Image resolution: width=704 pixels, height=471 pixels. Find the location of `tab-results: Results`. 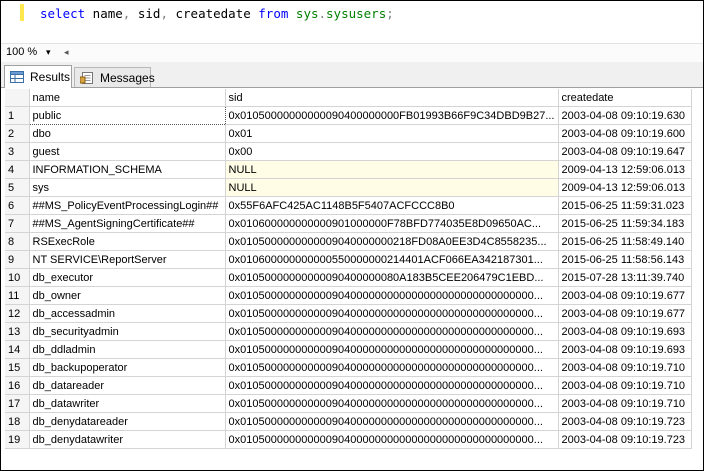

tab-results: Results is located at coordinates (38, 76).